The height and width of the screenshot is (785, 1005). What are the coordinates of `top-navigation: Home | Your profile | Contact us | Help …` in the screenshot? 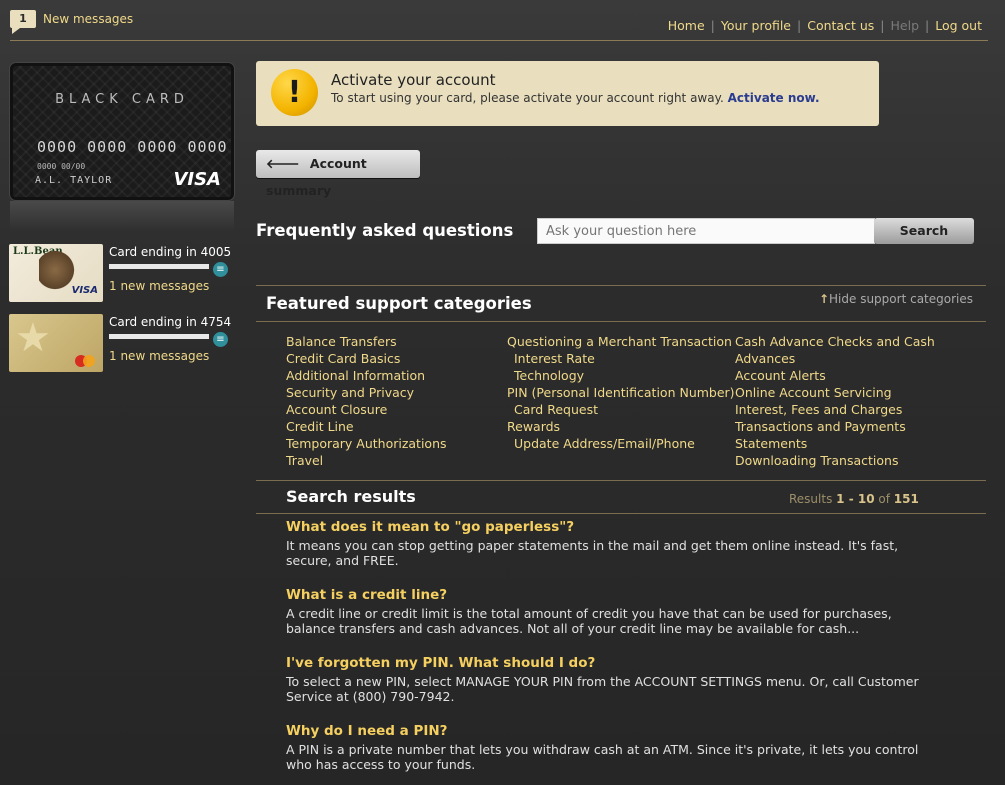 It's located at (825, 25).